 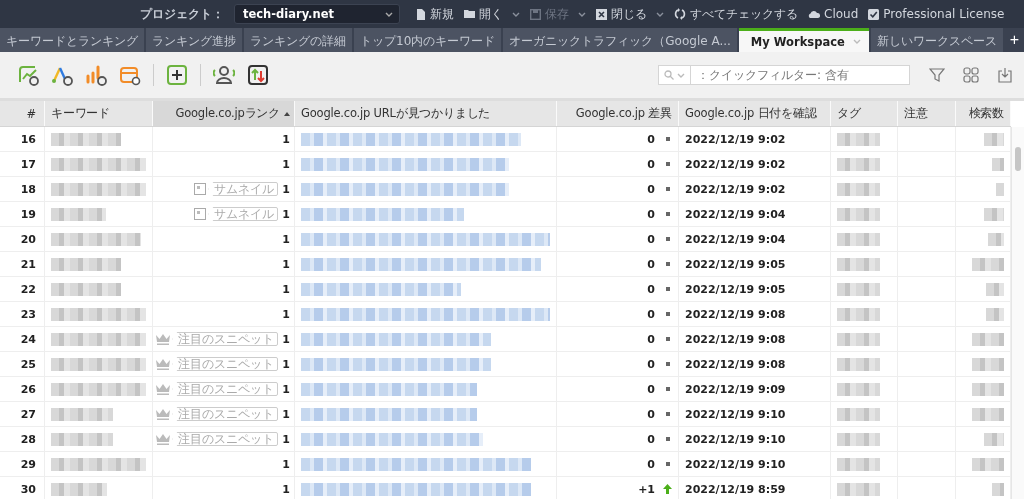 I want to click on date-cell: 2022/12/19 8:59, so click(x=755, y=488).